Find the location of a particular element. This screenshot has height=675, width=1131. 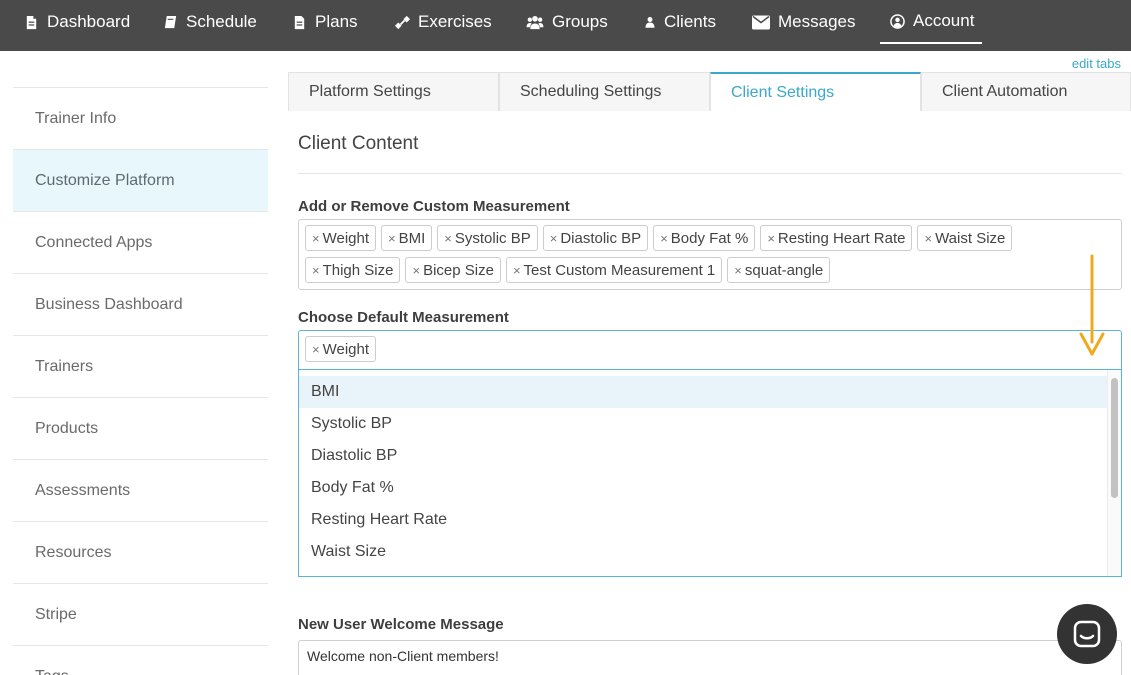

nav-schedule: Schedule is located at coordinates (210, 22).